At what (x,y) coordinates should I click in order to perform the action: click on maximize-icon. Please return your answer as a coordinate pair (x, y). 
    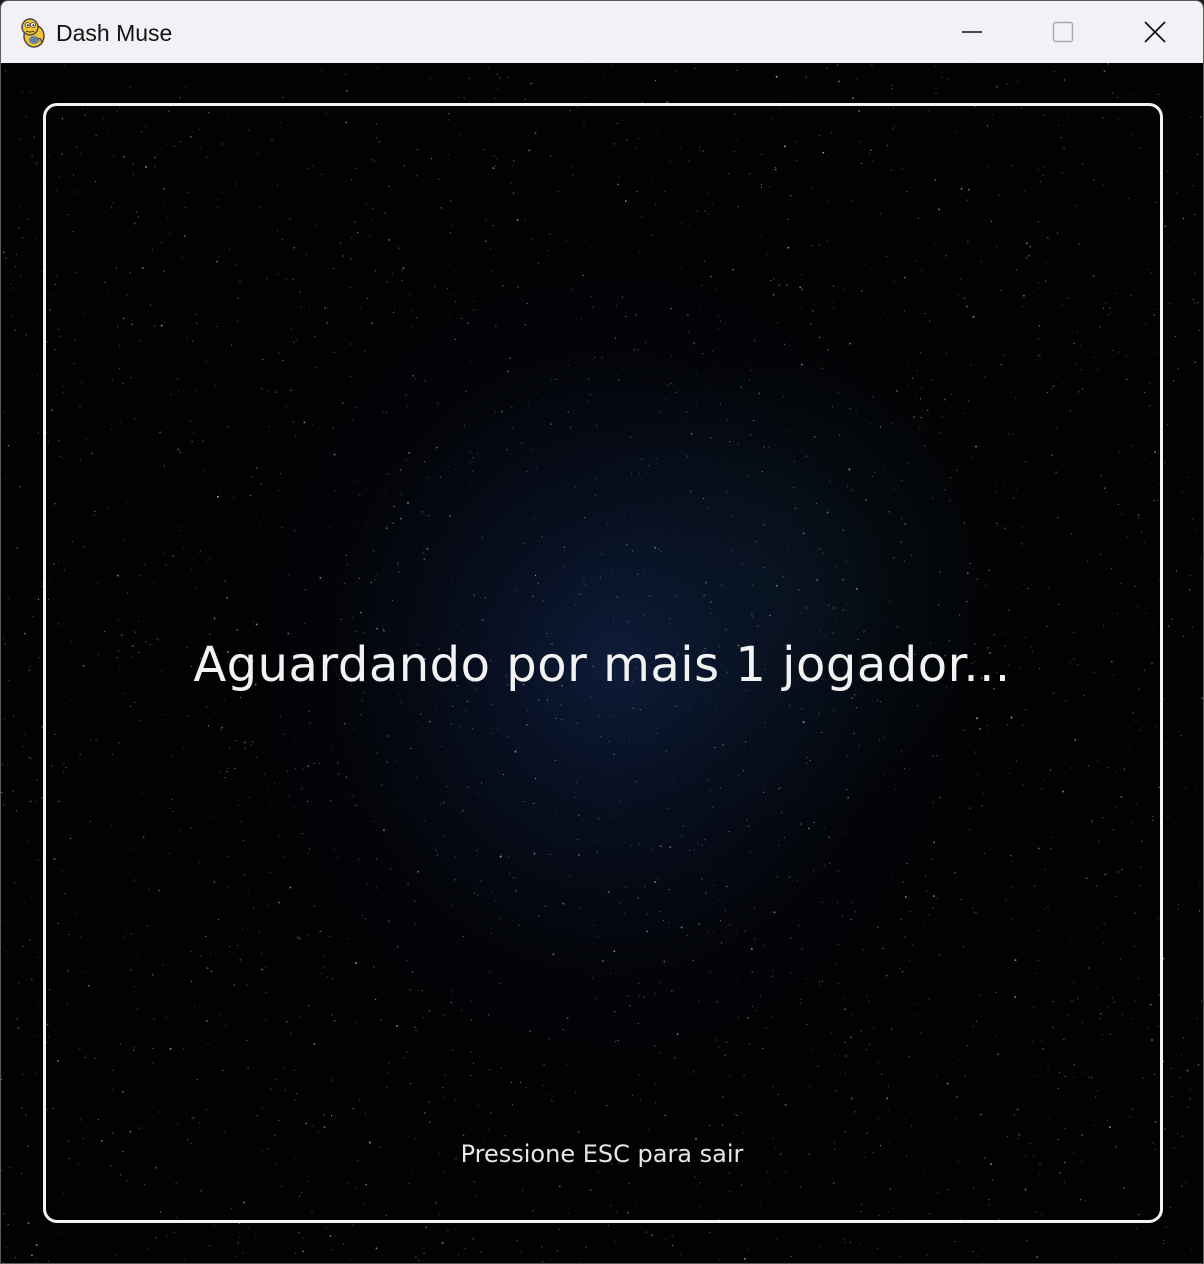
    Looking at the image, I should click on (1063, 32).